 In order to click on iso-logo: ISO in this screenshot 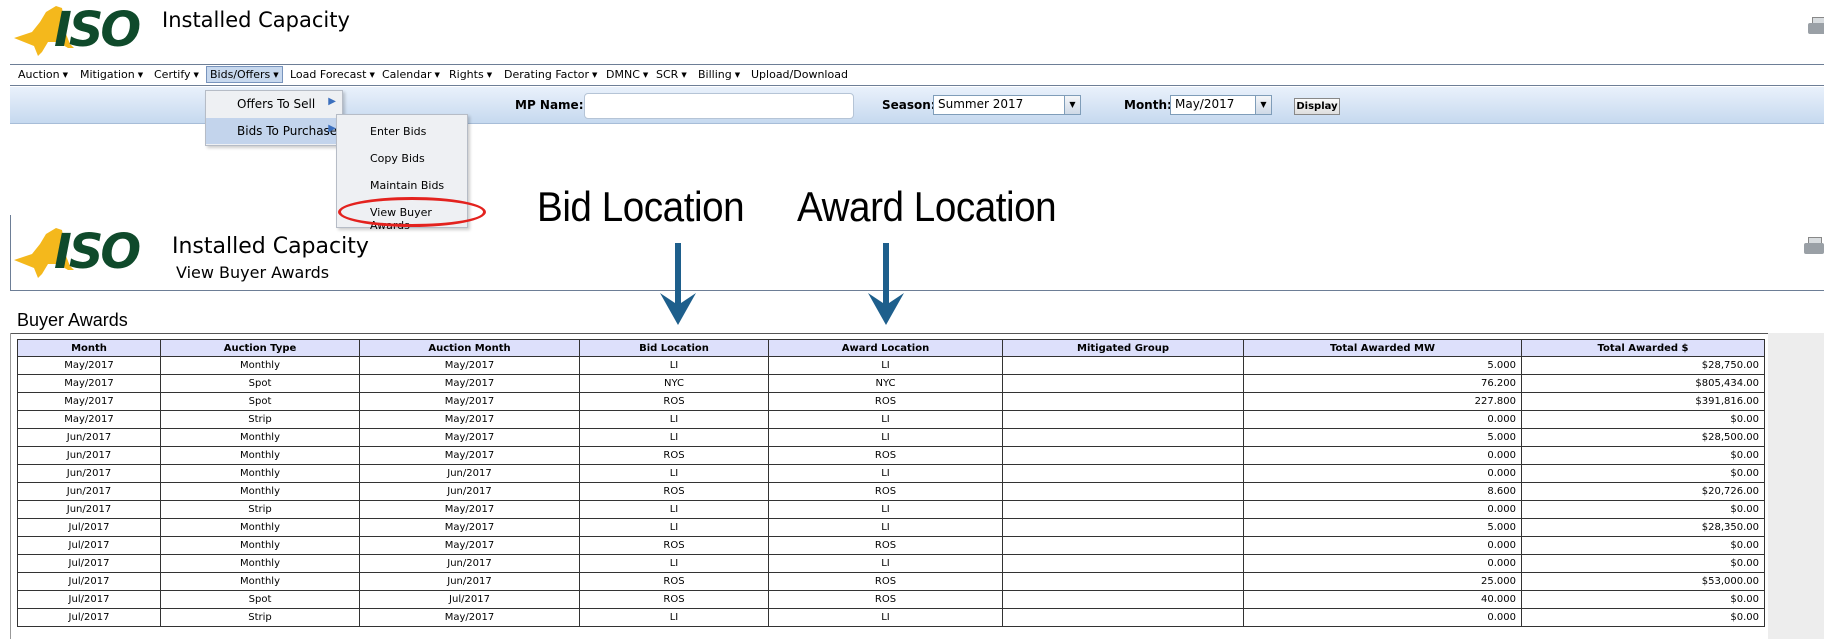, I will do `click(76, 252)`.